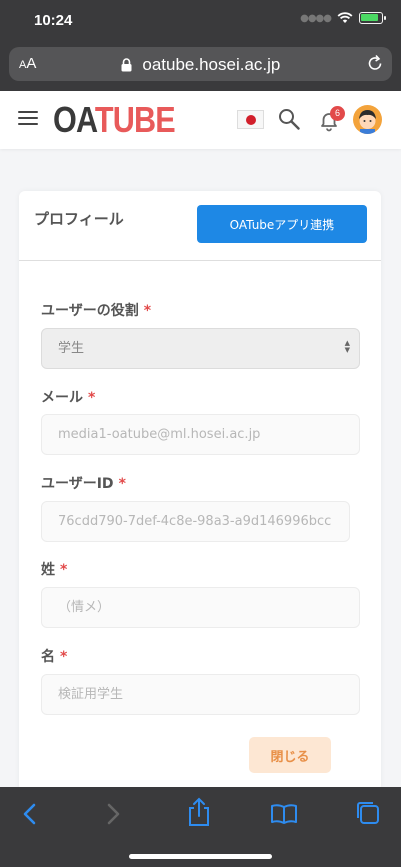 This screenshot has height=867, width=401. Describe the element at coordinates (199, 814) in the screenshot. I see `share-icon` at that location.